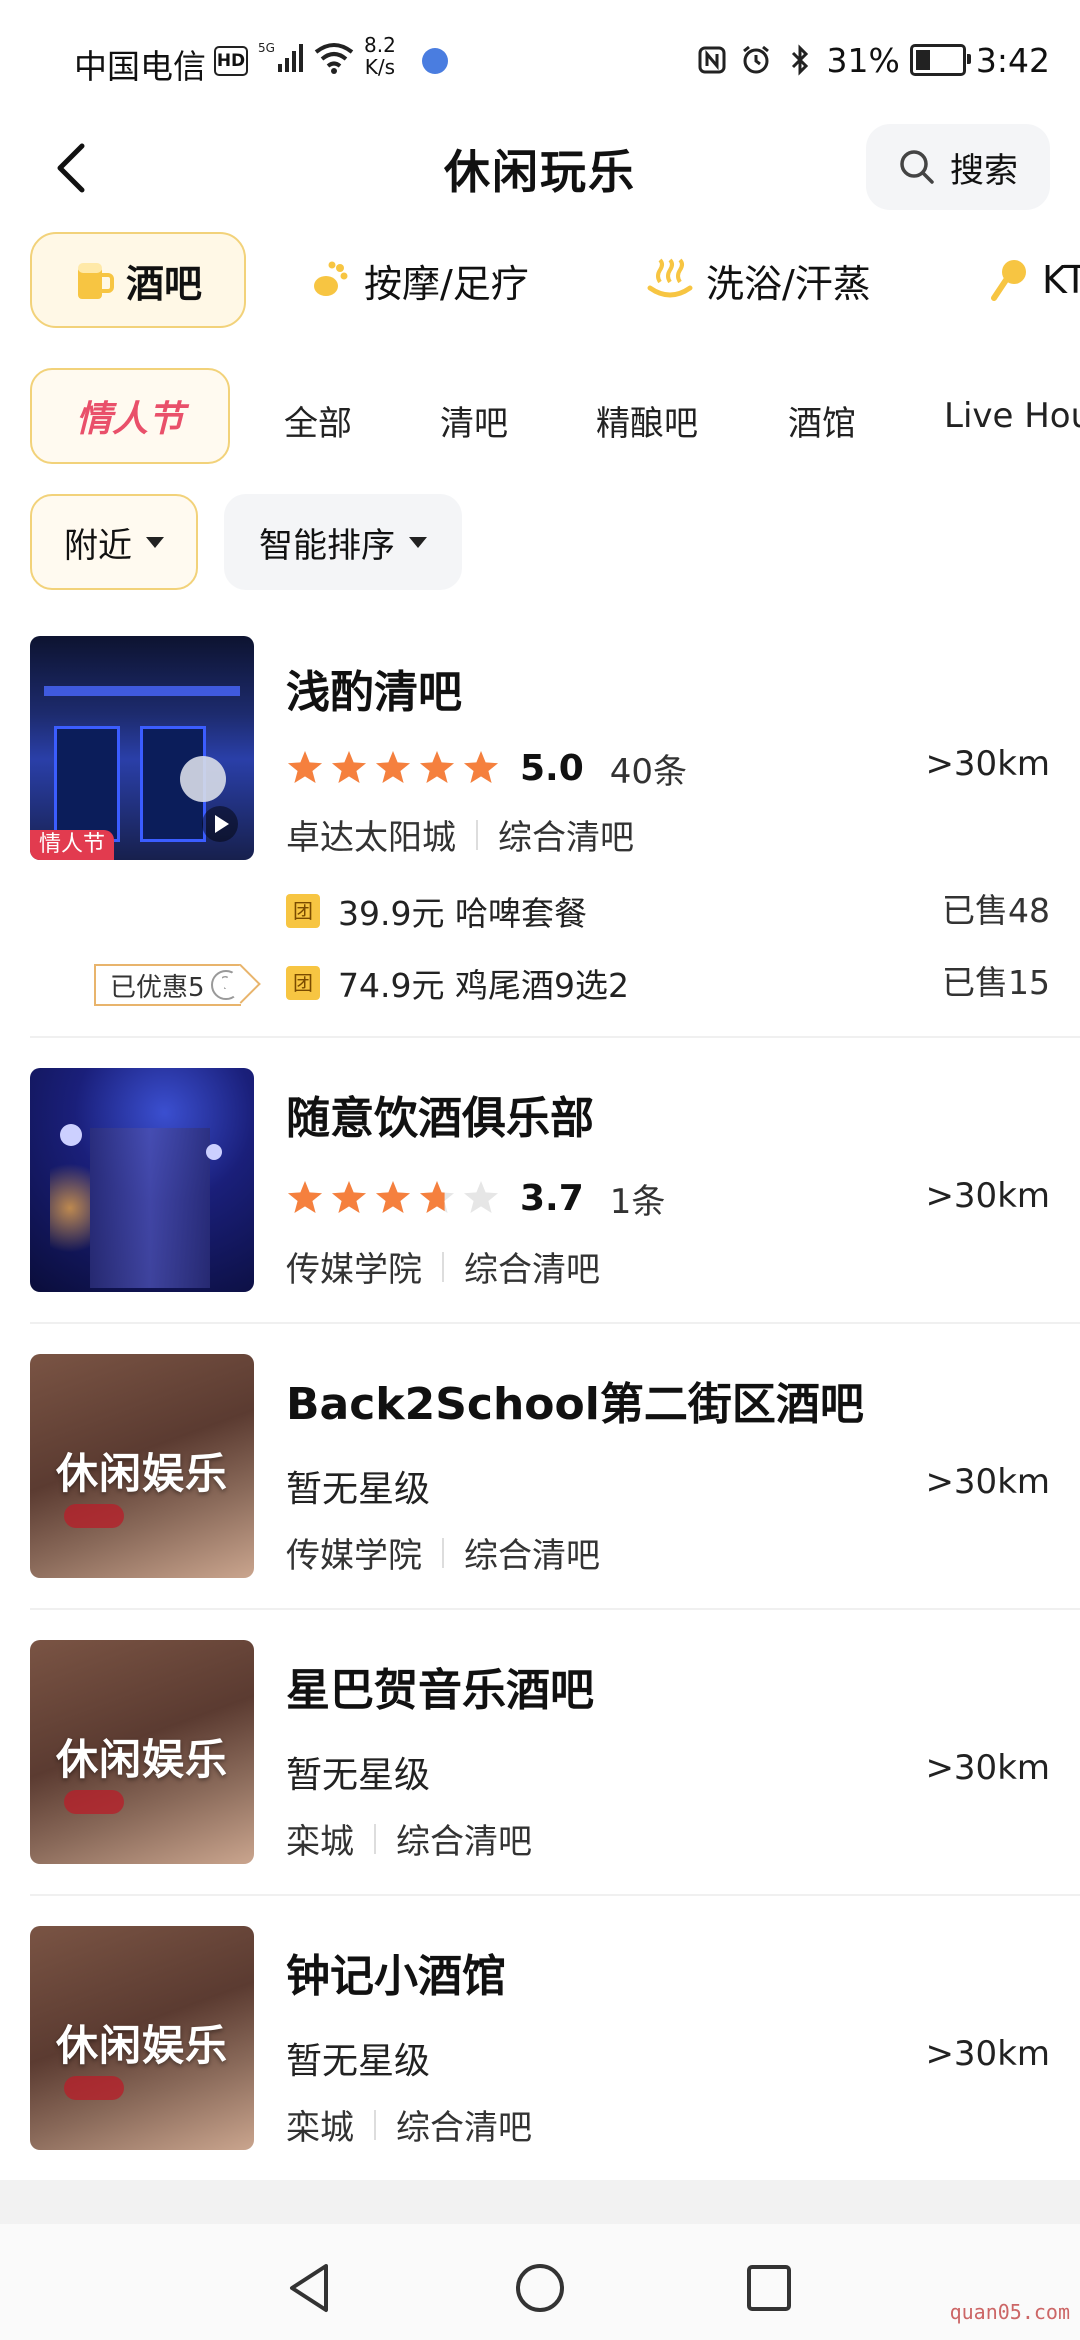 The image size is (1080, 2340). What do you see at coordinates (435, 61) in the screenshot?
I see `globe-icon` at bounding box center [435, 61].